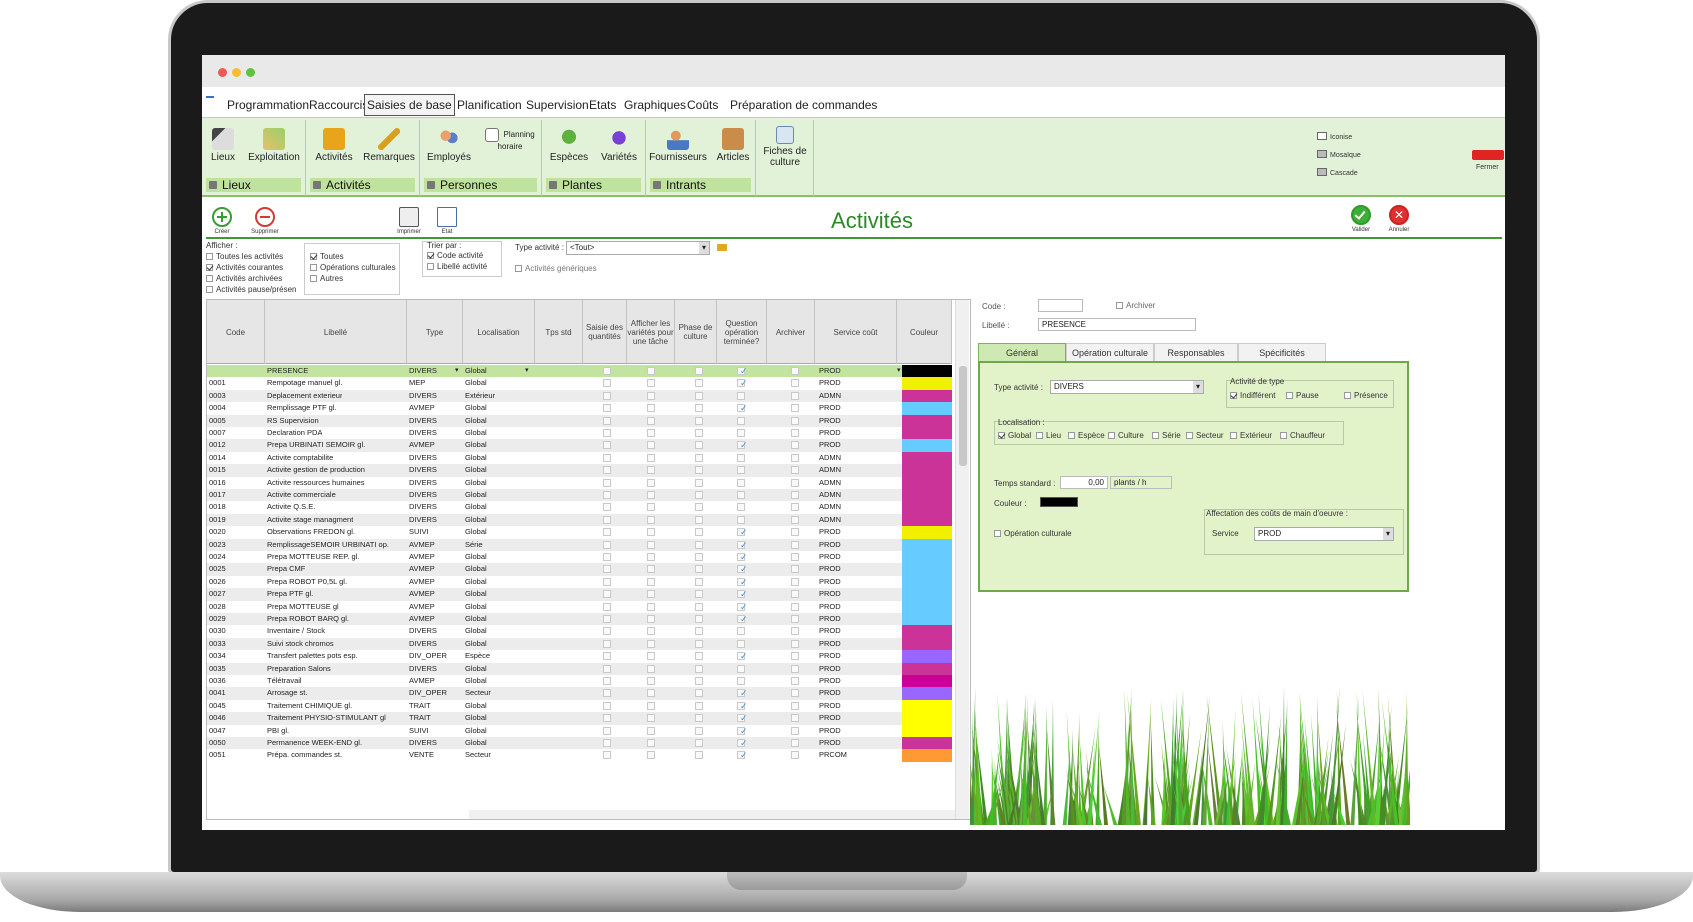  What do you see at coordinates (1059, 502) in the screenshot?
I see `couleur-swatch` at bounding box center [1059, 502].